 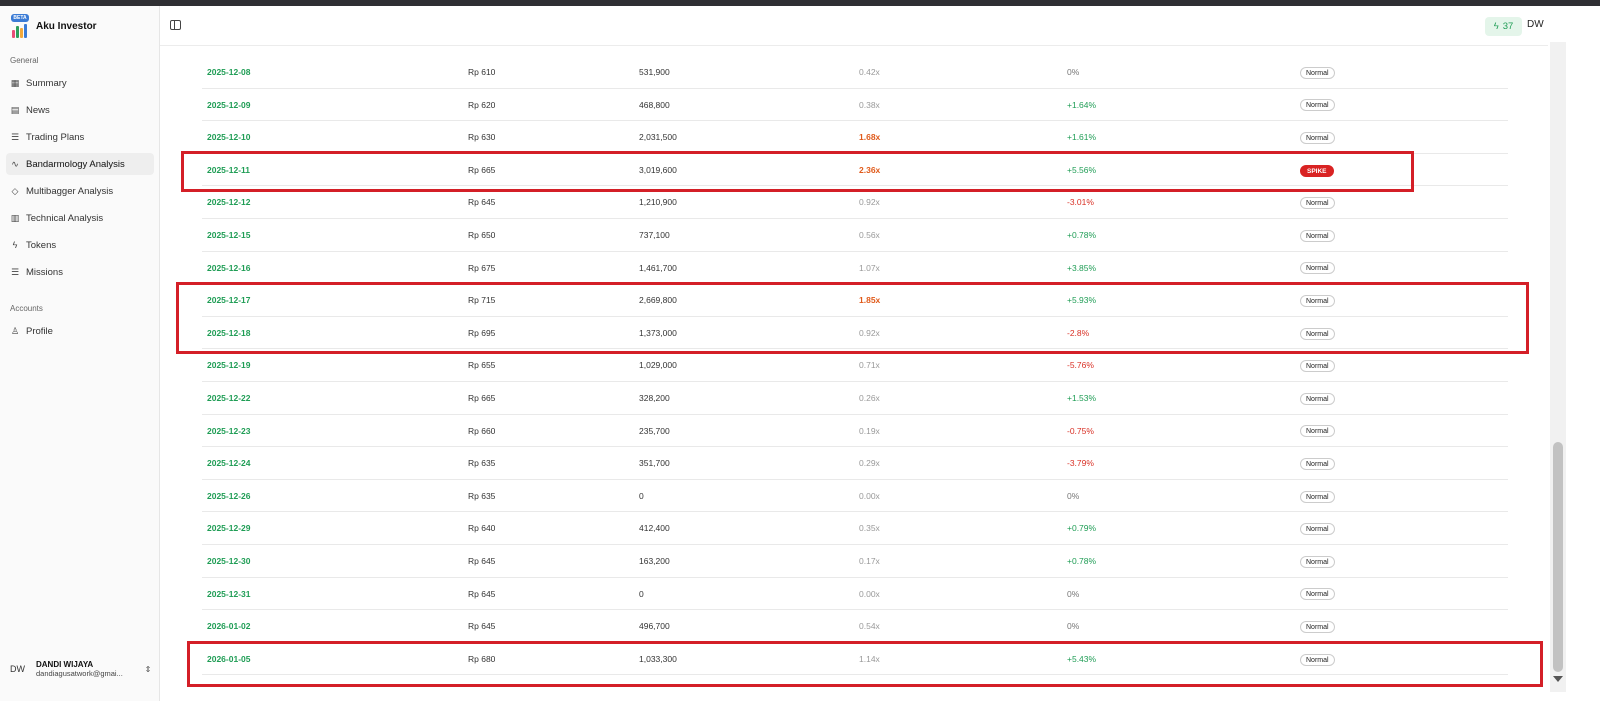 What do you see at coordinates (175, 25) in the screenshot?
I see `sidebar-toggle-icon` at bounding box center [175, 25].